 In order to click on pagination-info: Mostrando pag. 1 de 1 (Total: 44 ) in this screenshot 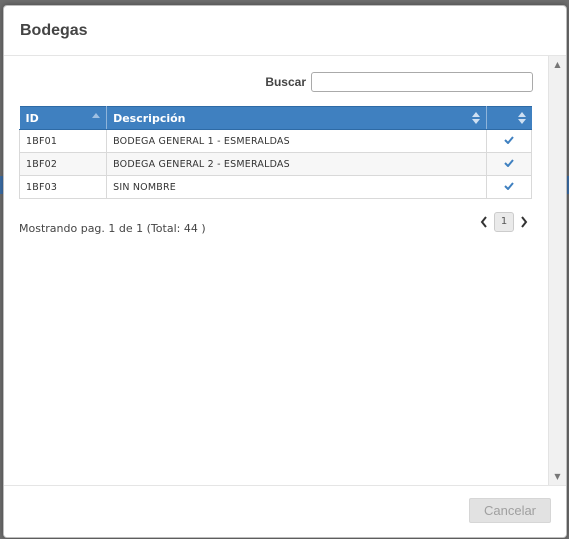, I will do `click(112, 228)`.